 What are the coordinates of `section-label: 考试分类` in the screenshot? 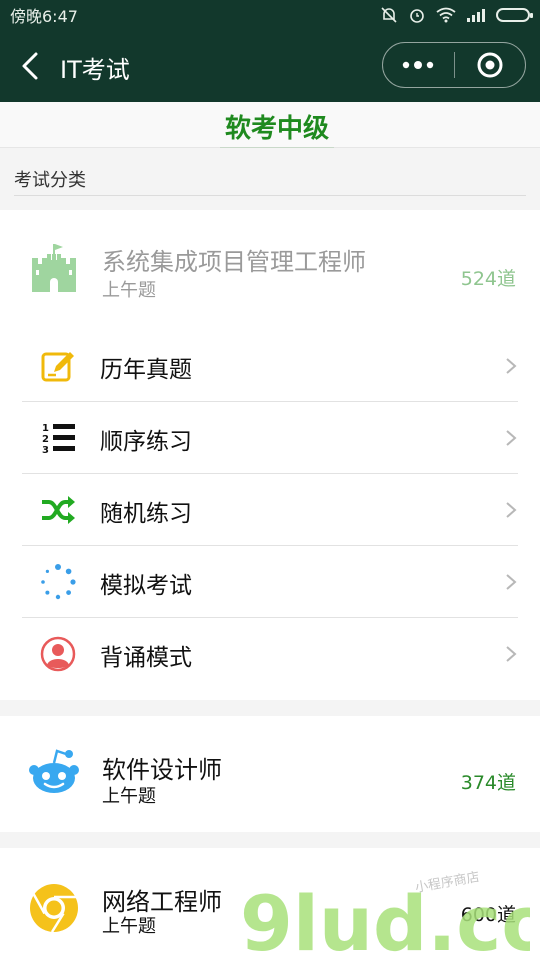 It's located at (50, 180).